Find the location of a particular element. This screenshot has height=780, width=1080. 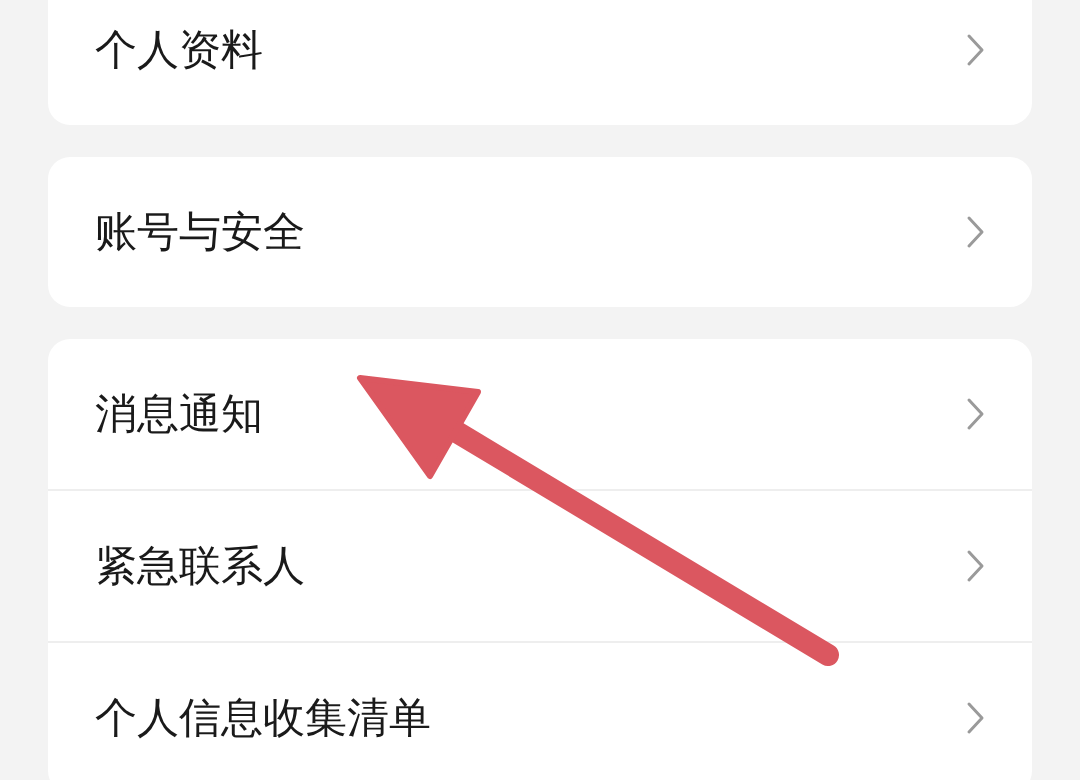

item-label: 账号与安全 is located at coordinates (200, 232).